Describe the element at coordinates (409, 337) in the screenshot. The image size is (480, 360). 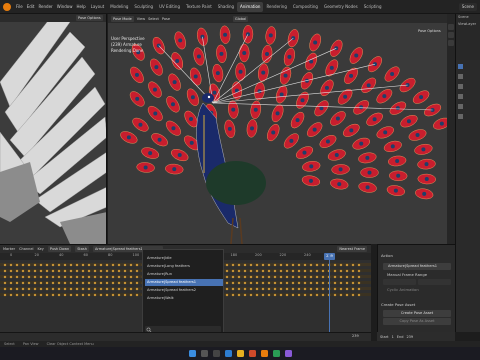
I see `end-value: 239` at that location.